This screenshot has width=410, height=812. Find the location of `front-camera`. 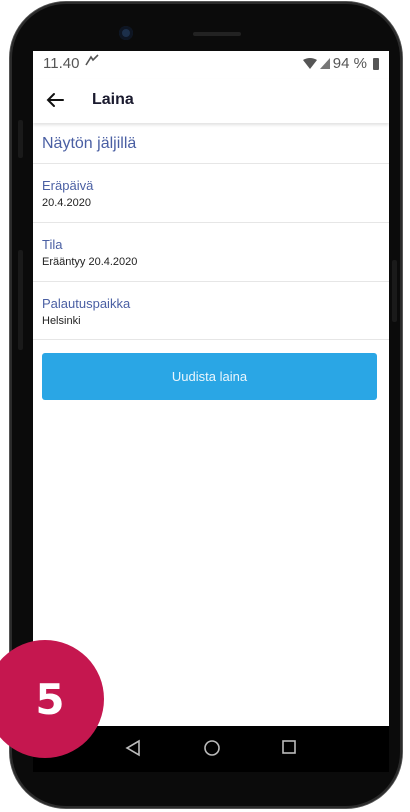

front-camera is located at coordinates (126, 33).